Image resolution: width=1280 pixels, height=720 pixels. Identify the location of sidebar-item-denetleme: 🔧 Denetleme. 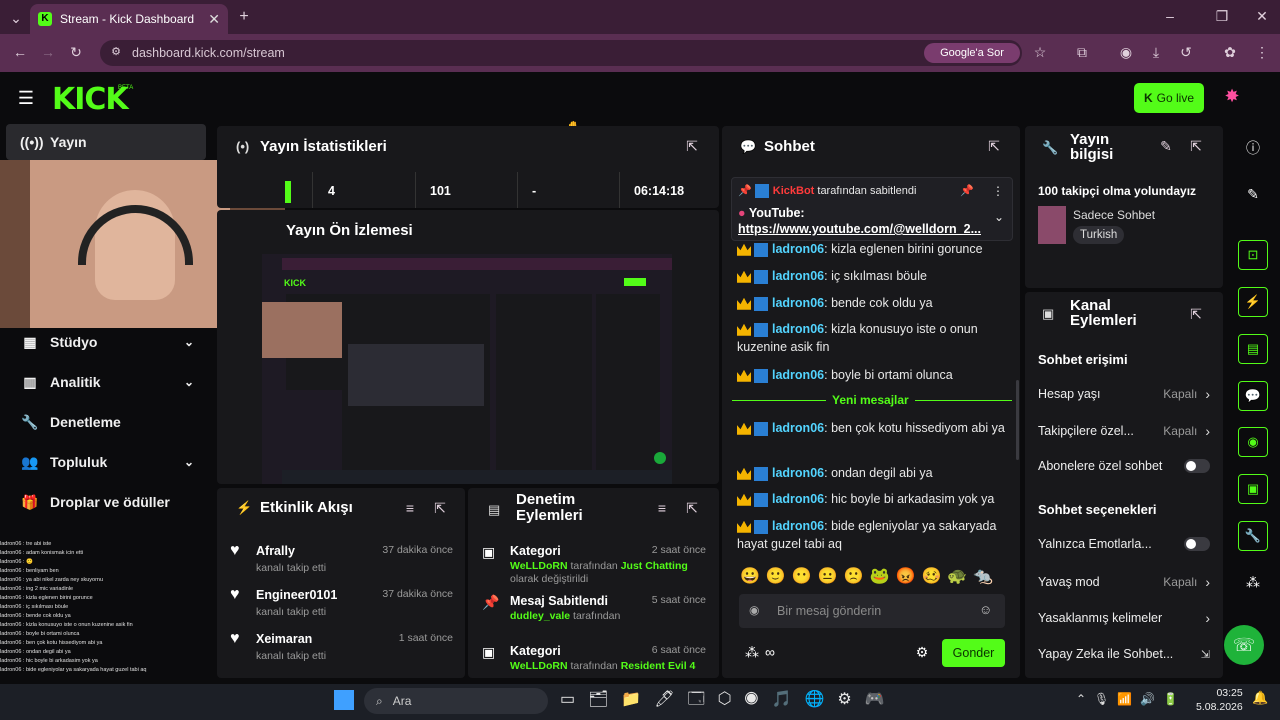
(106, 422).